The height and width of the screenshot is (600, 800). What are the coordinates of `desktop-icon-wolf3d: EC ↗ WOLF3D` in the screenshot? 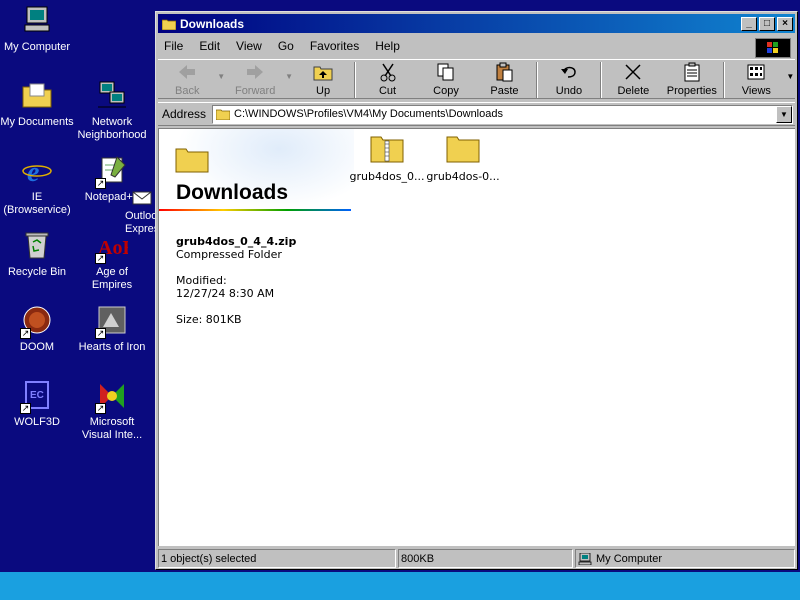 It's located at (37, 403).